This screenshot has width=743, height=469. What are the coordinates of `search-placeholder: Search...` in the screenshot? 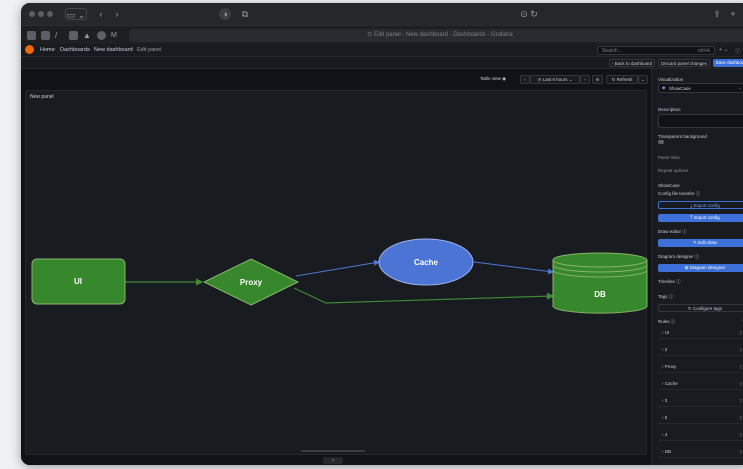 It's located at (612, 51).